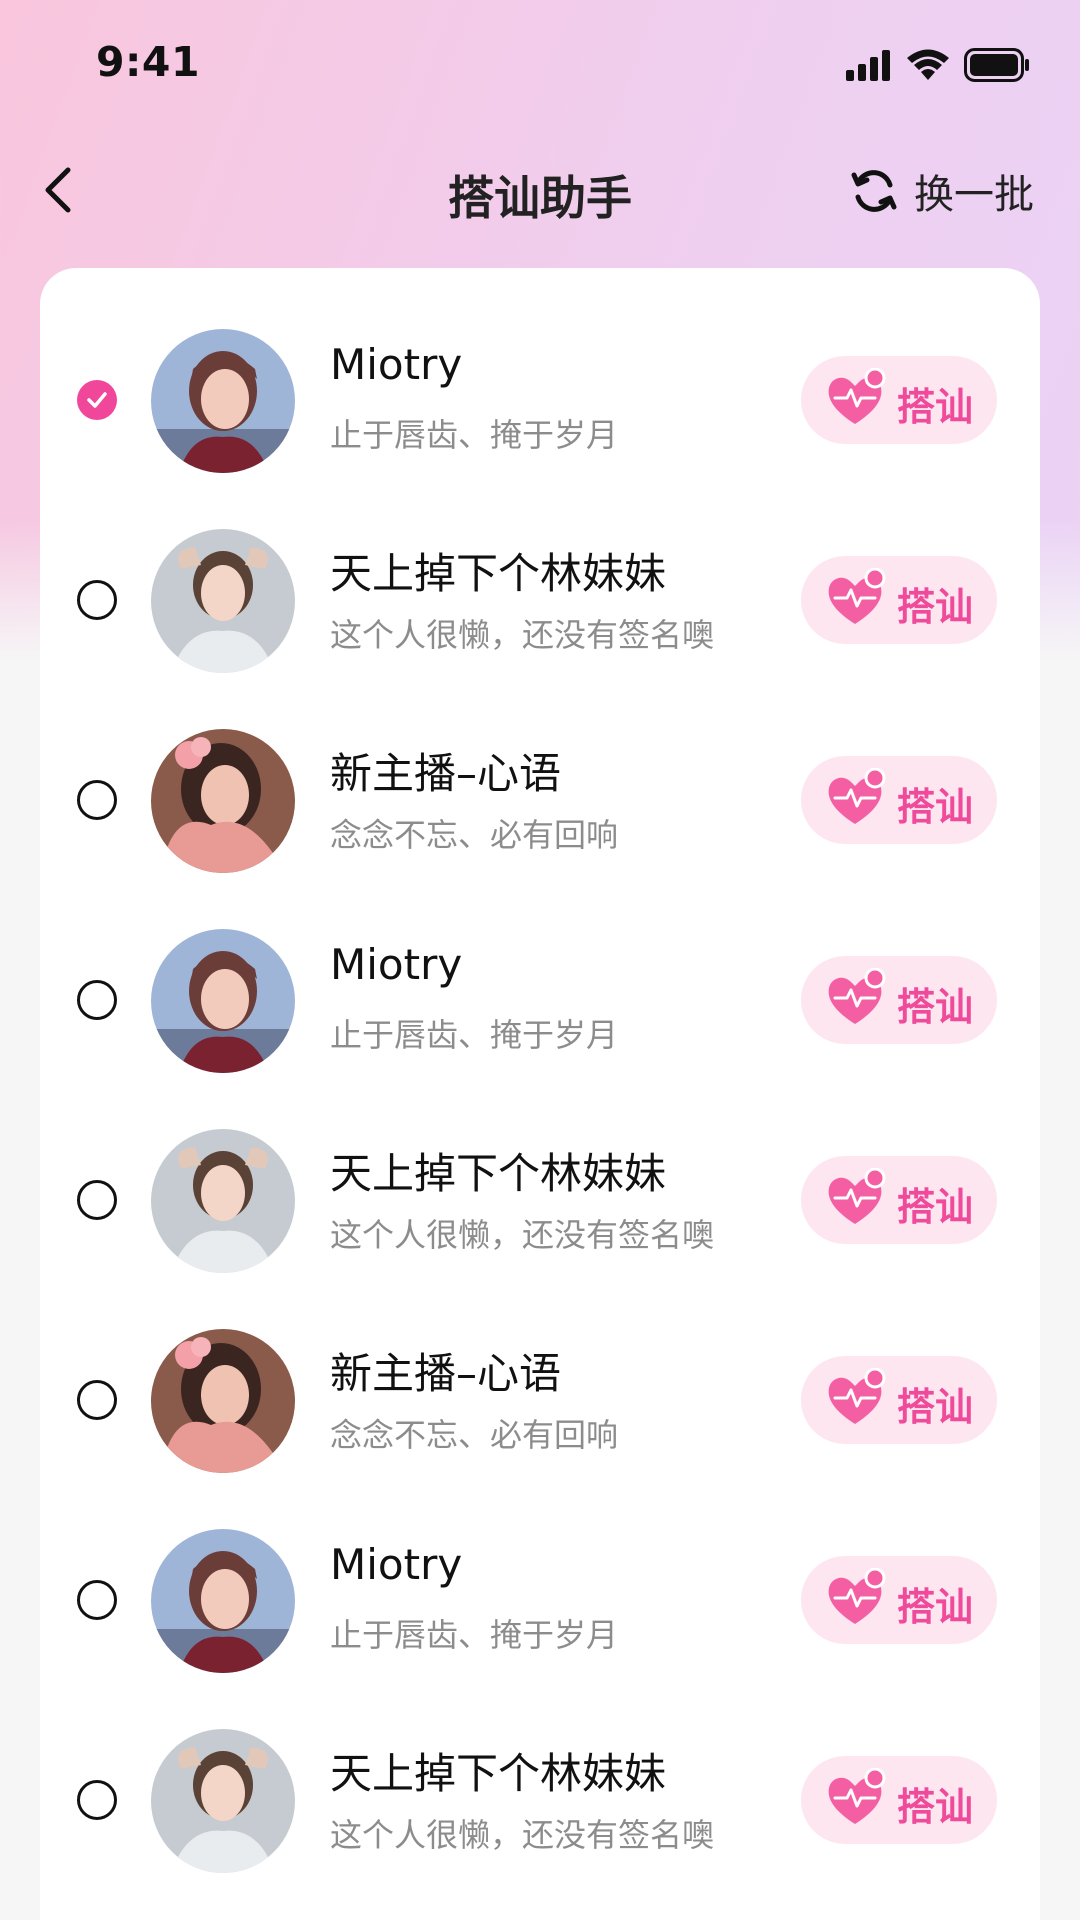 The width and height of the screenshot is (1080, 1920). I want to click on battery-icon, so click(996, 65).